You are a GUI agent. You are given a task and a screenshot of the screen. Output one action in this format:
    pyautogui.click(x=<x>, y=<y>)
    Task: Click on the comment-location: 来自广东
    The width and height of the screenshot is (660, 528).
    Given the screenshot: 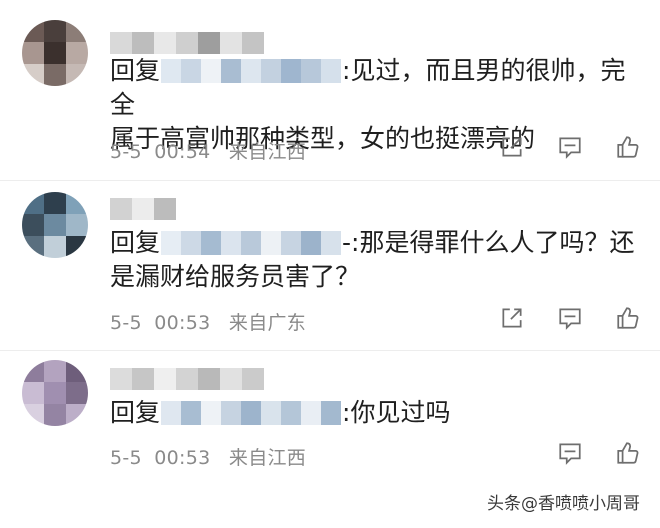 What is the action you would take?
    pyautogui.click(x=267, y=323)
    